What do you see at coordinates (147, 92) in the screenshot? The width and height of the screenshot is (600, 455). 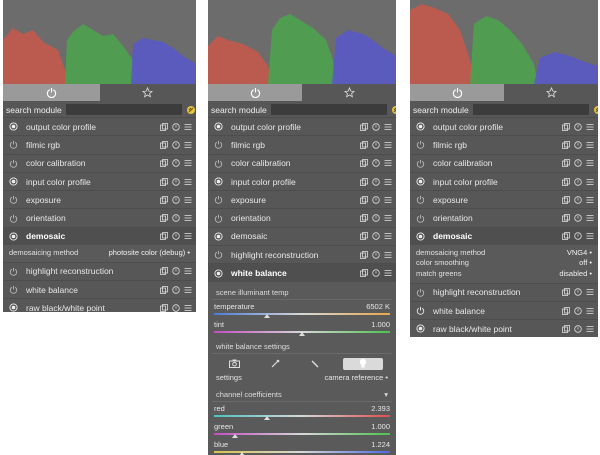 I see `tab-favorites` at bounding box center [147, 92].